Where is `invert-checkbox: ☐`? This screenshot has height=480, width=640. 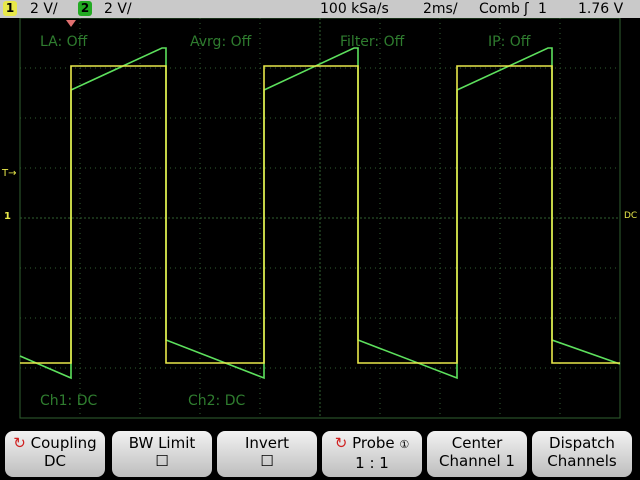
invert-checkbox: ☐ is located at coordinates (267, 461).